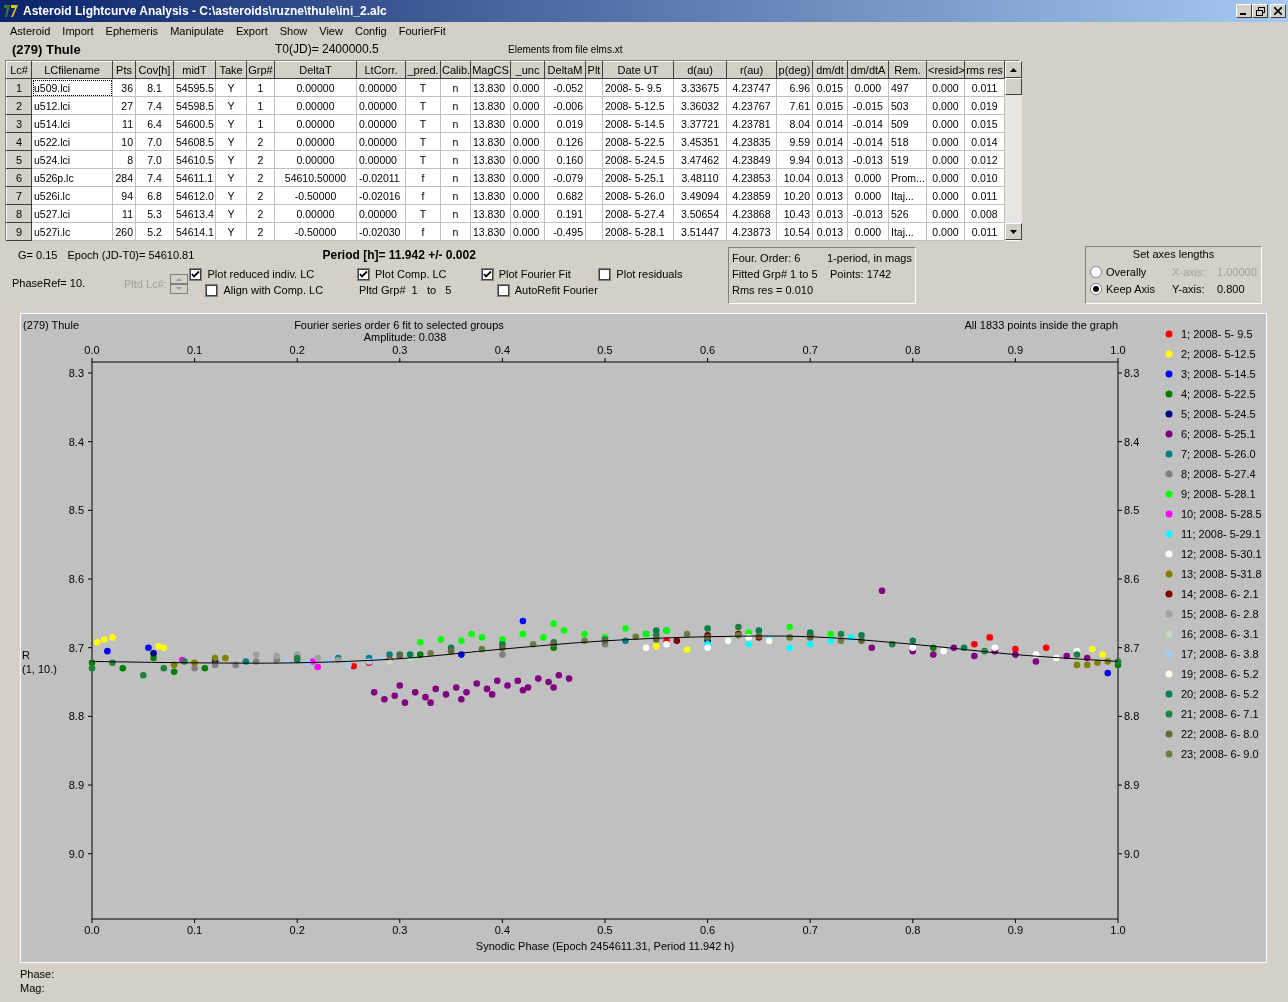  I want to click on table-cell: 0.019, so click(984, 105).